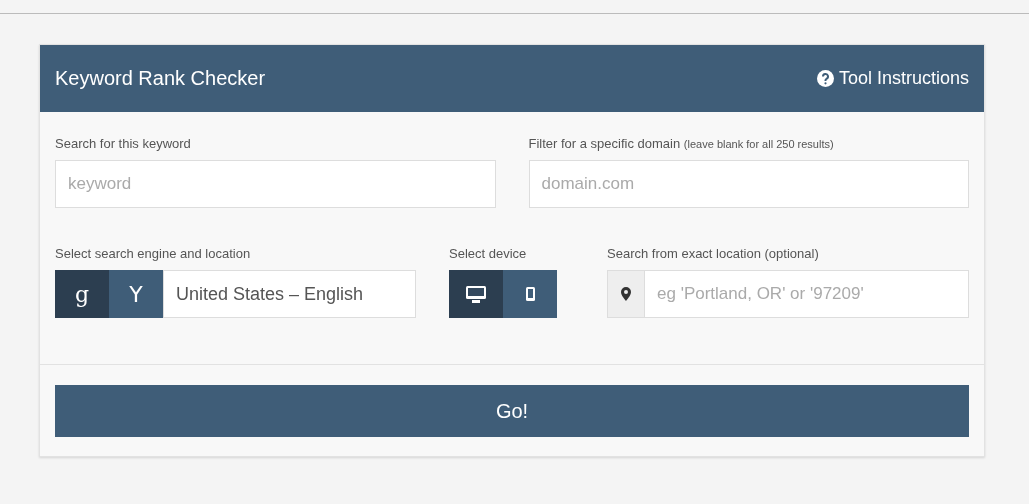 The width and height of the screenshot is (1029, 504). What do you see at coordinates (160, 78) in the screenshot?
I see `card-title: Keyword Rank Checker` at bounding box center [160, 78].